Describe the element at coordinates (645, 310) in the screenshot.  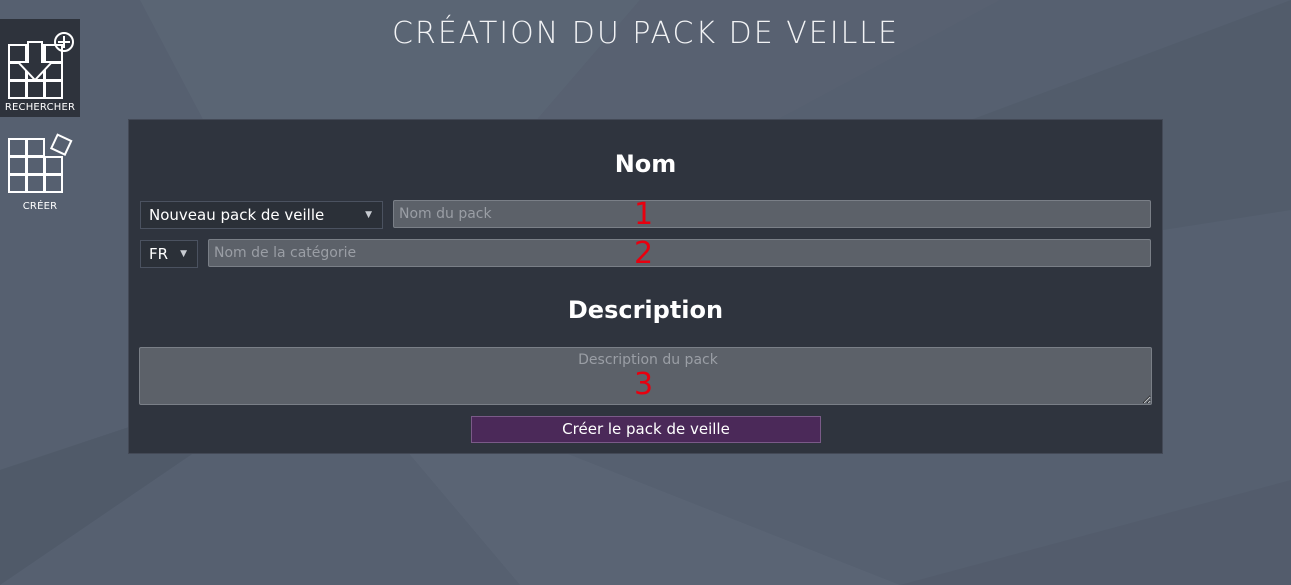
I see `description-section-title: Description` at that location.